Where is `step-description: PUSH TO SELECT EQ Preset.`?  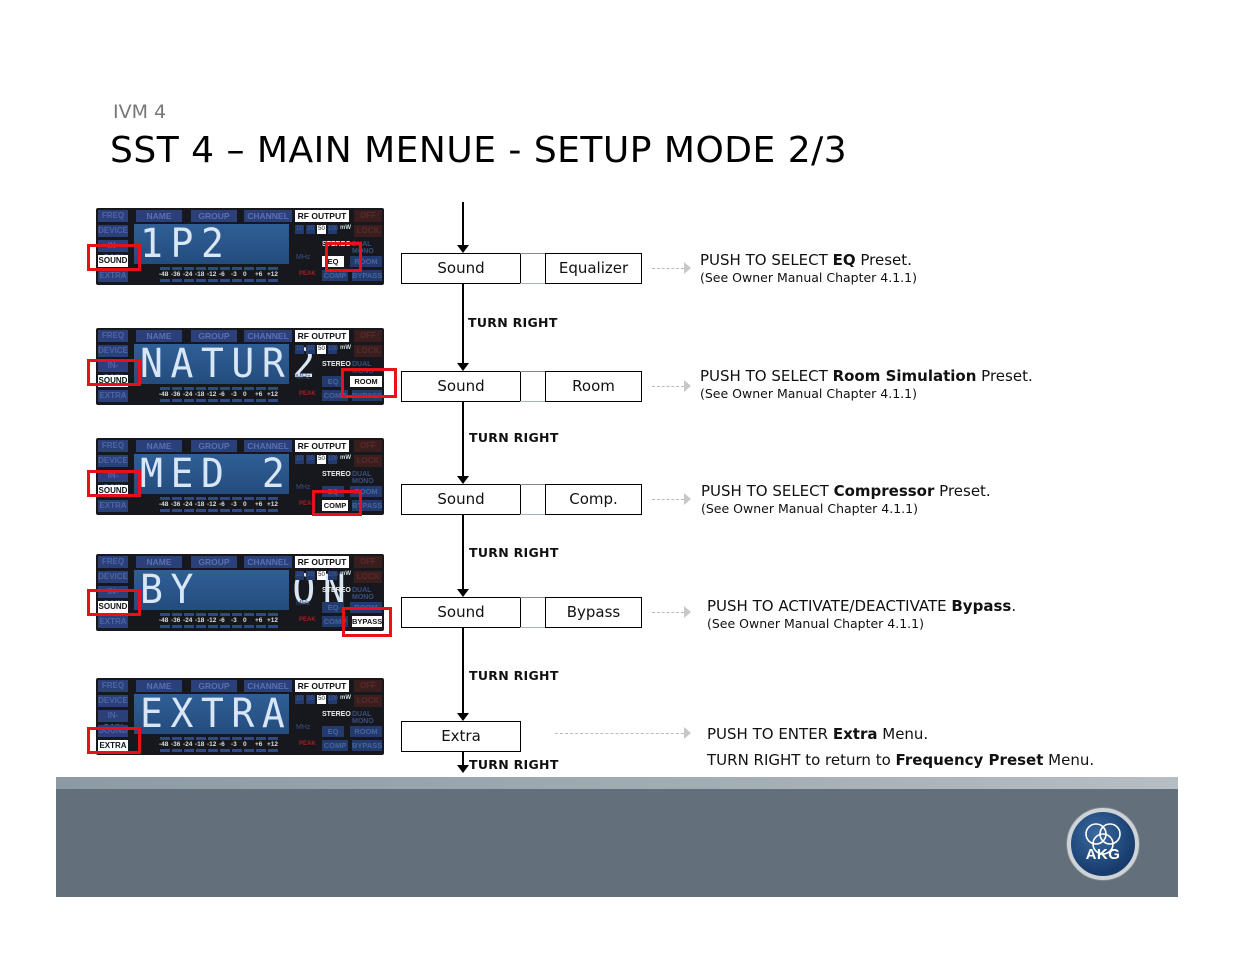 step-description: PUSH TO SELECT EQ Preset. is located at coordinates (806, 260).